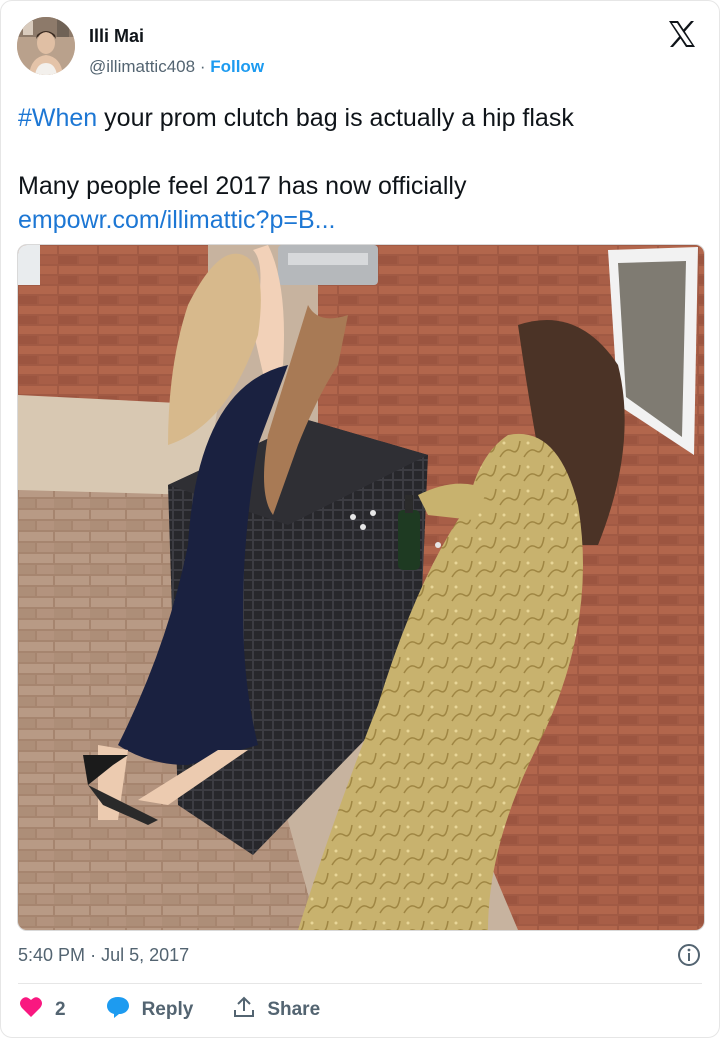 This screenshot has width=720, height=1038. I want to click on share-label: Share, so click(294, 1009).